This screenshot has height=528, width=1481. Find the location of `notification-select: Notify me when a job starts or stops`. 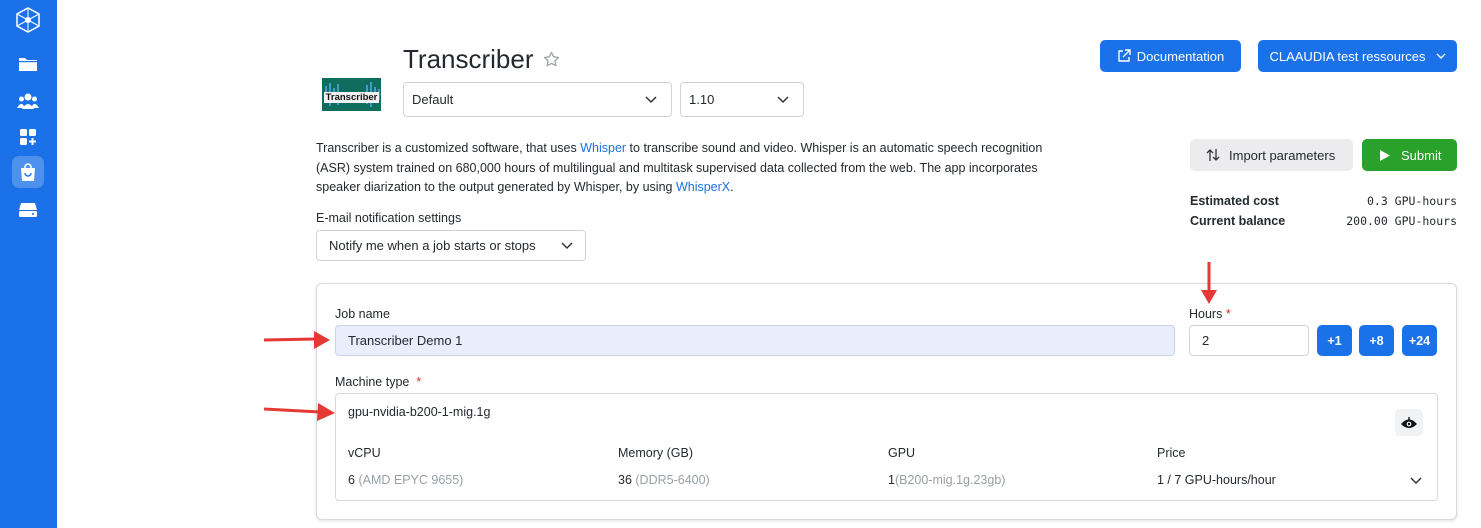

notification-select: Notify me when a job starts or stops is located at coordinates (451, 245).